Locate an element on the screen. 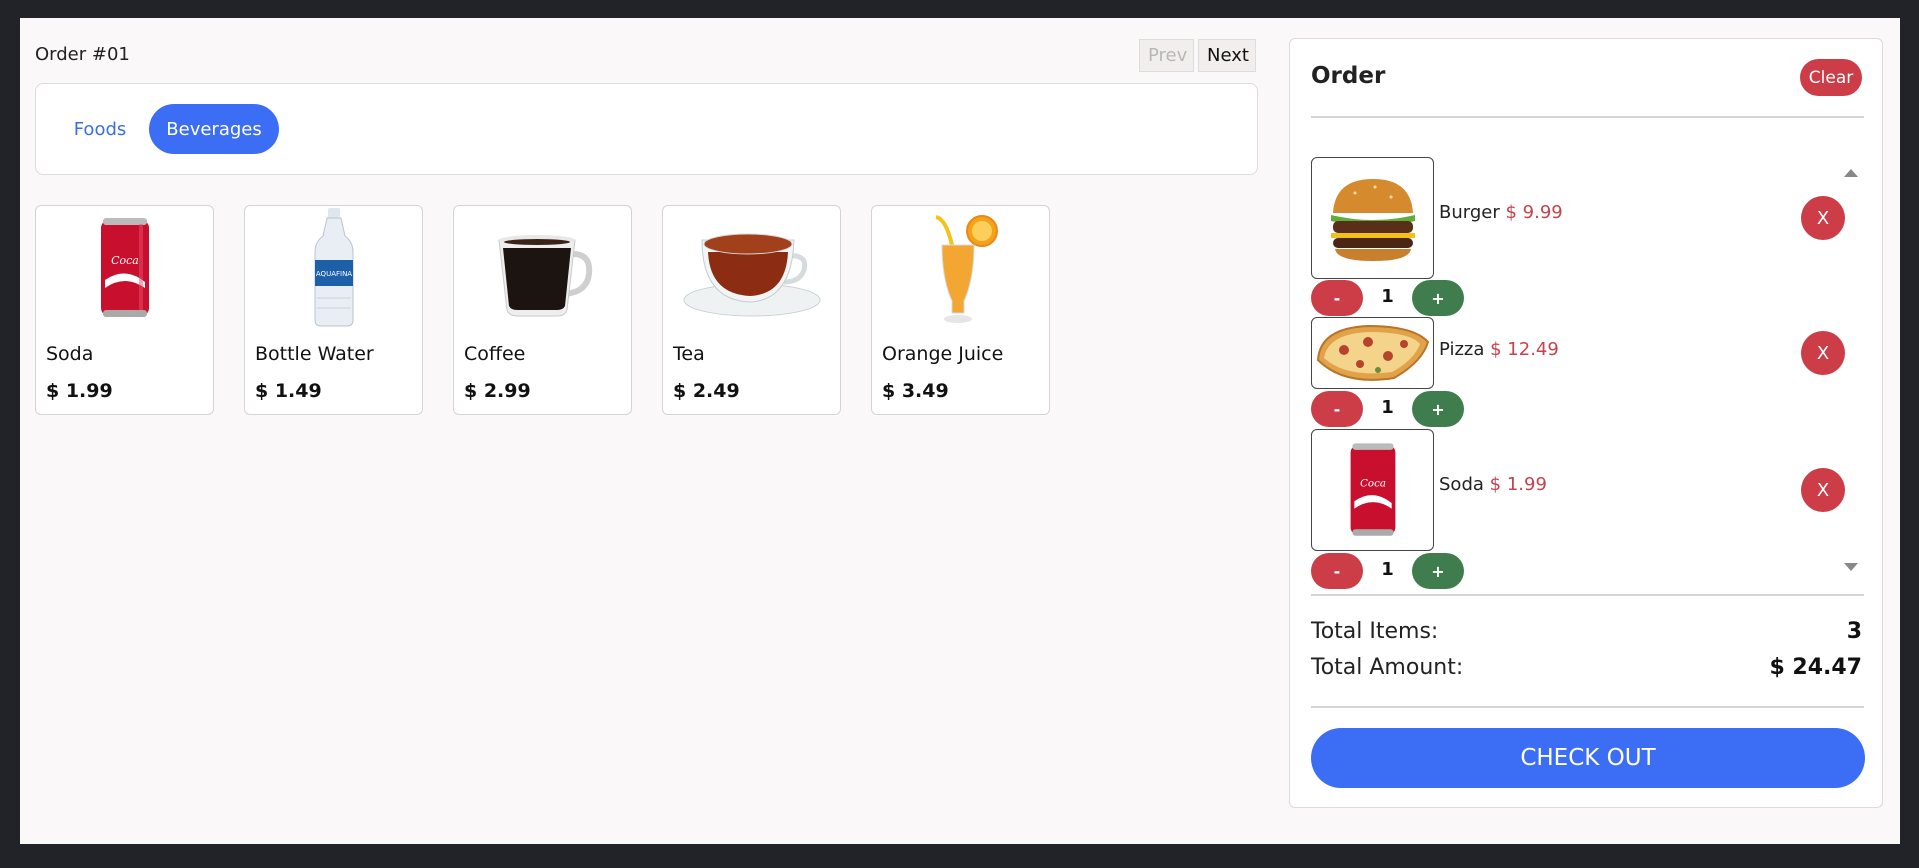  order-item-text: Pizza $ 12.49 is located at coordinates (1499, 349).